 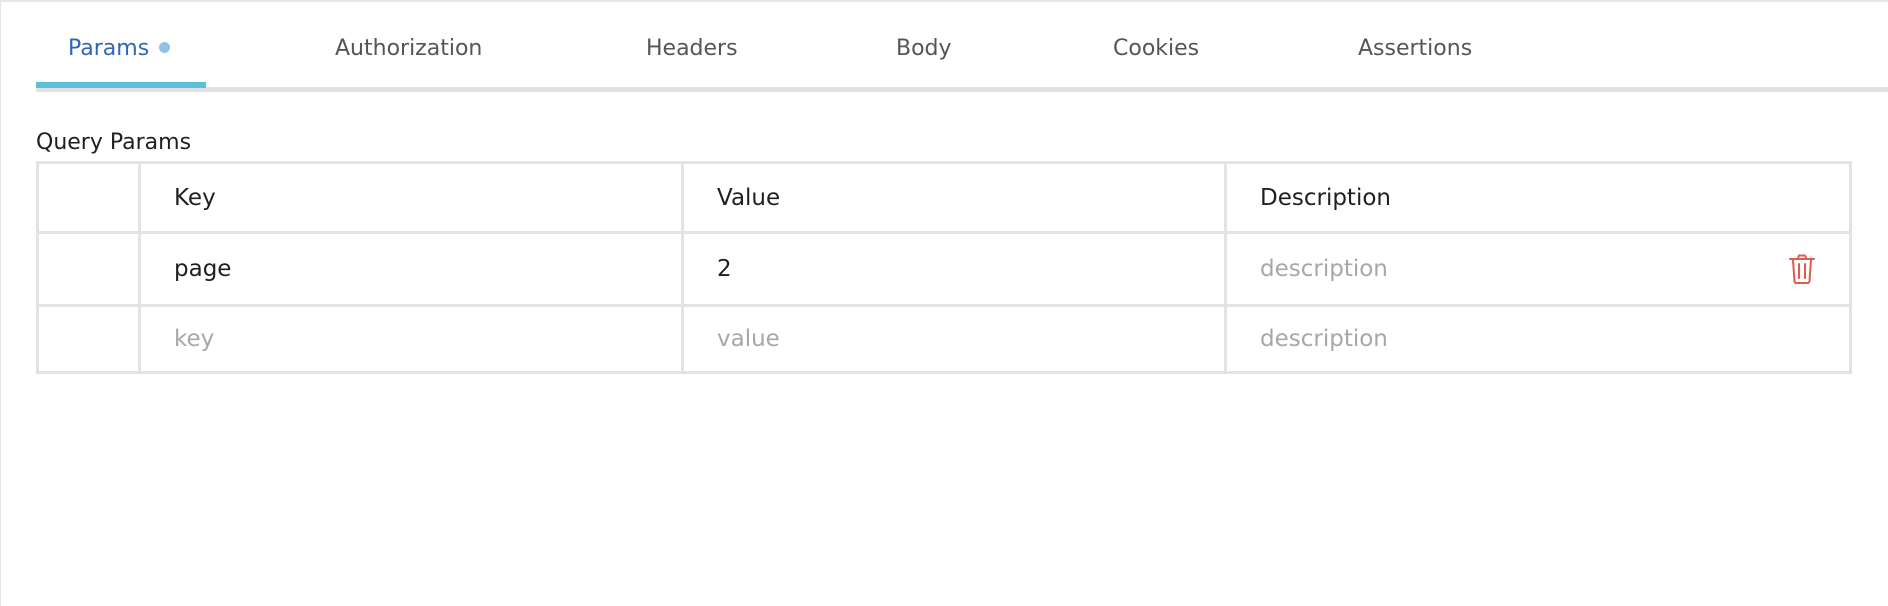 I want to click on value-column-header: Value, so click(x=954, y=197).